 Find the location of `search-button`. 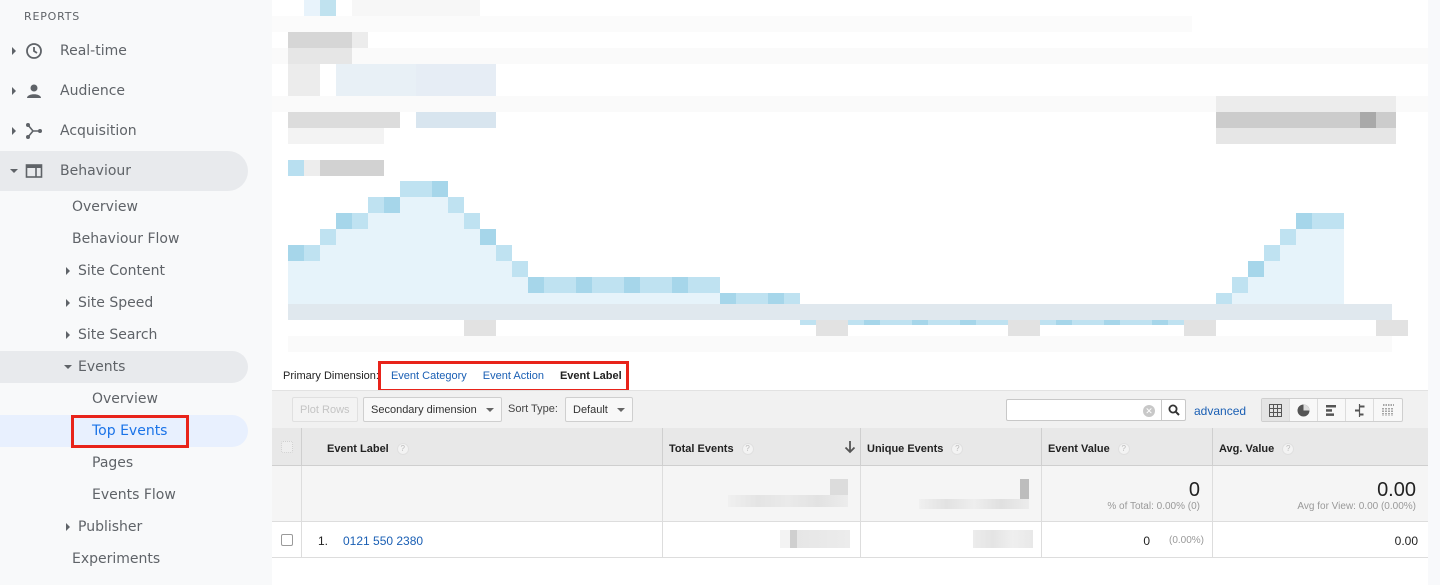

search-button is located at coordinates (1173, 410).